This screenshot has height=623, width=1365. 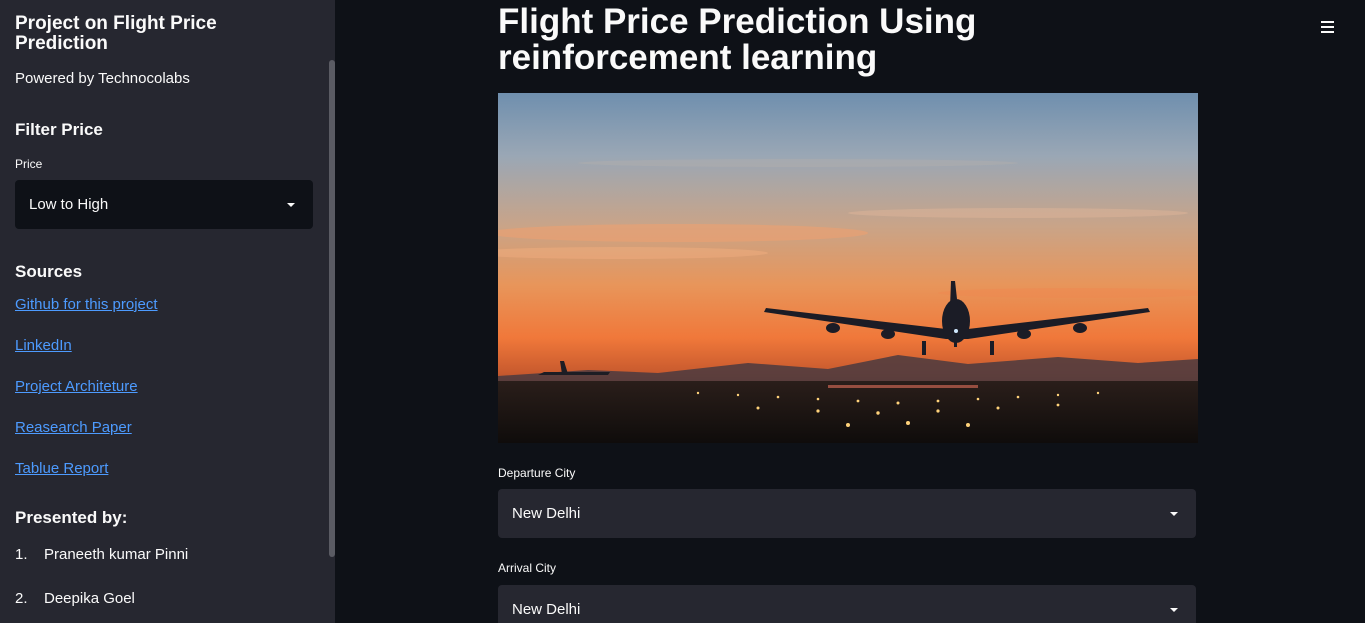 What do you see at coordinates (71, 517) in the screenshot?
I see `presented-by-heading: Presented by:` at bounding box center [71, 517].